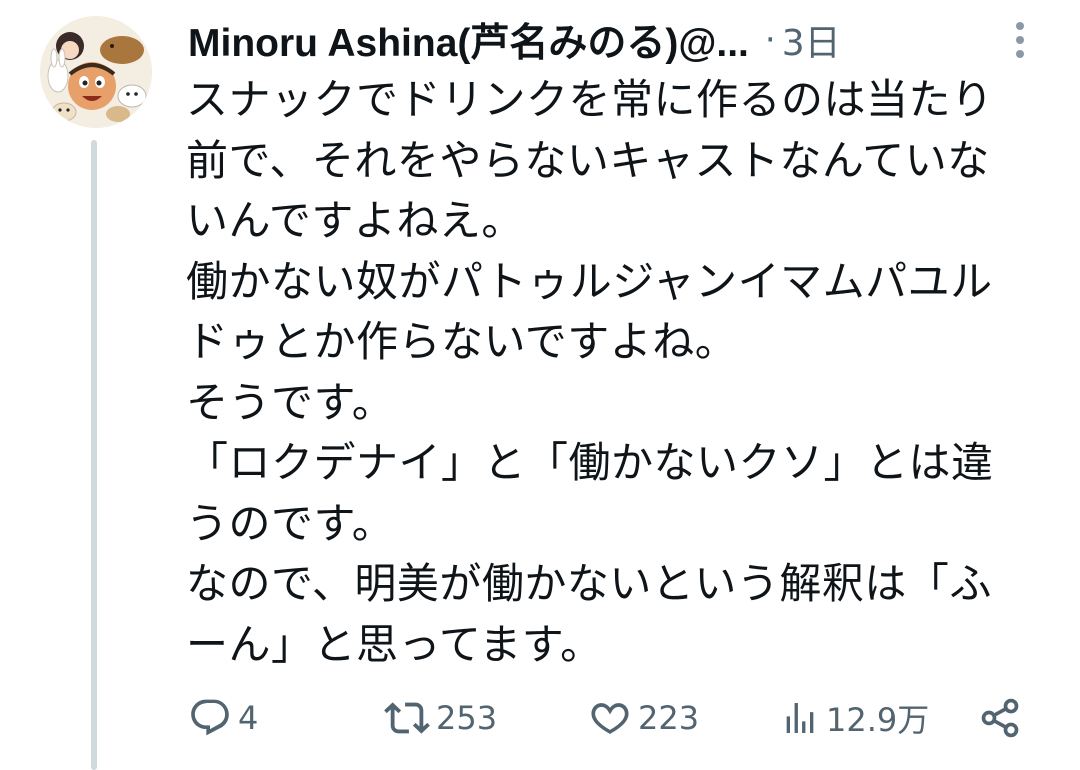  I want to click on reply-icon, so click(210, 717).